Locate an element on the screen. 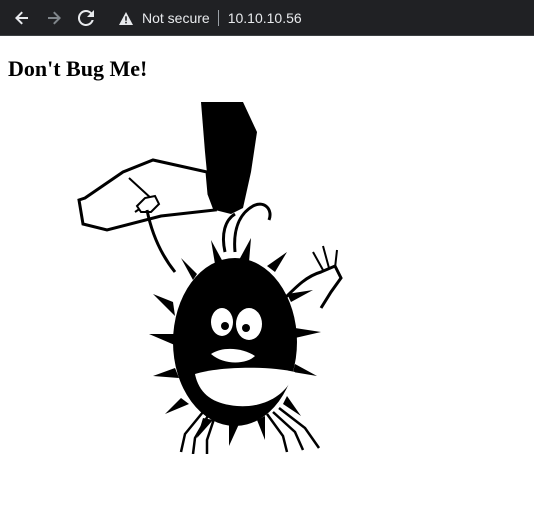  arrow-right-icon is located at coordinates (54, 18).